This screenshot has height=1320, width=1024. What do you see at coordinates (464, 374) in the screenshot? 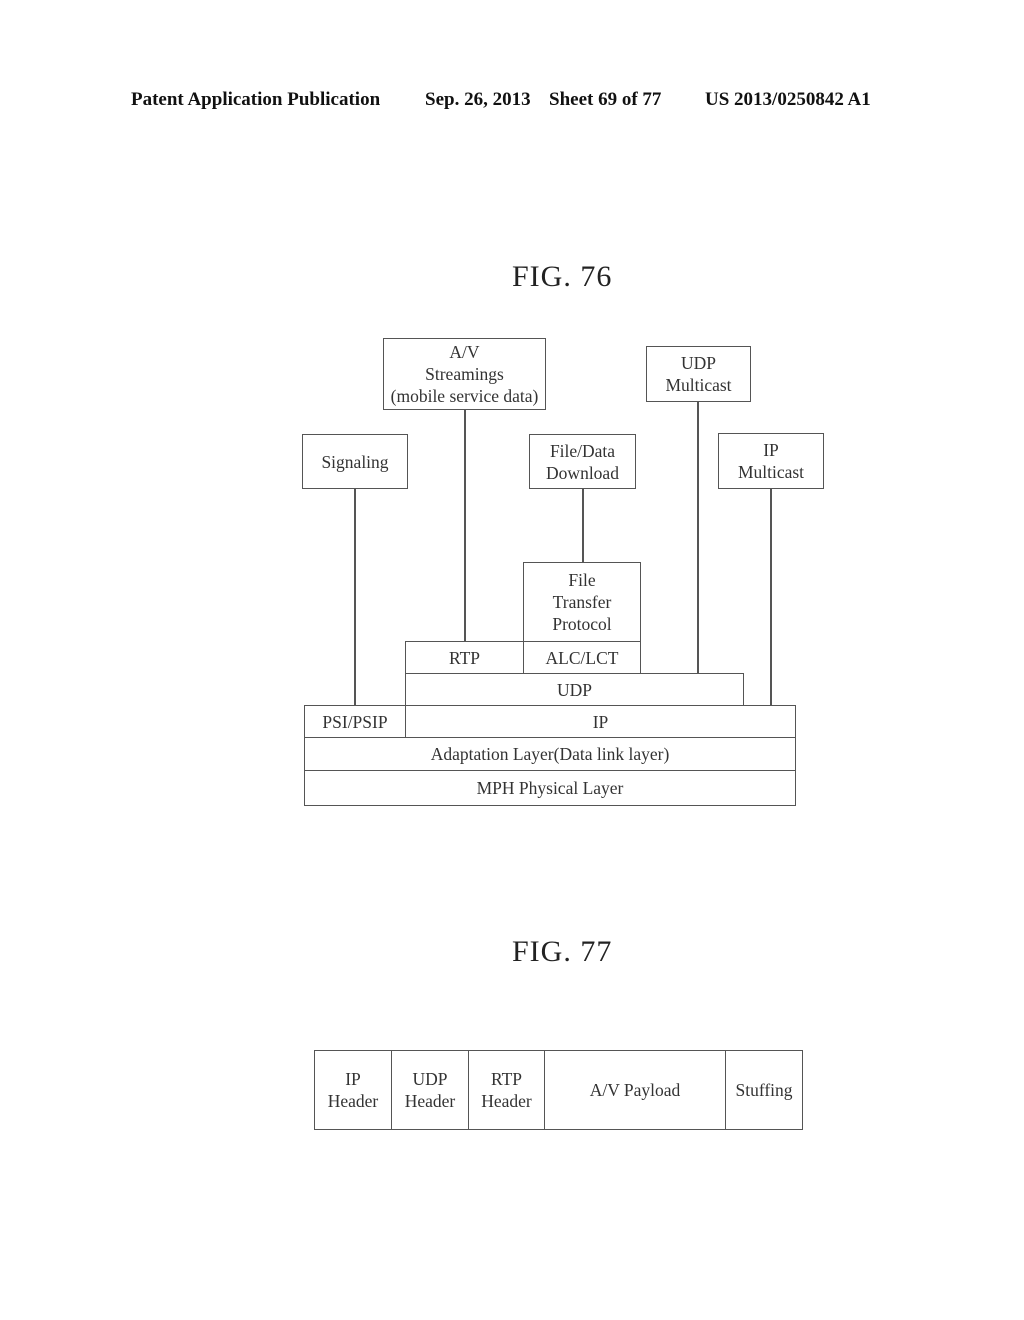
I see `av-streamings-box: A/V Streamings (mobile service data)` at bounding box center [464, 374].